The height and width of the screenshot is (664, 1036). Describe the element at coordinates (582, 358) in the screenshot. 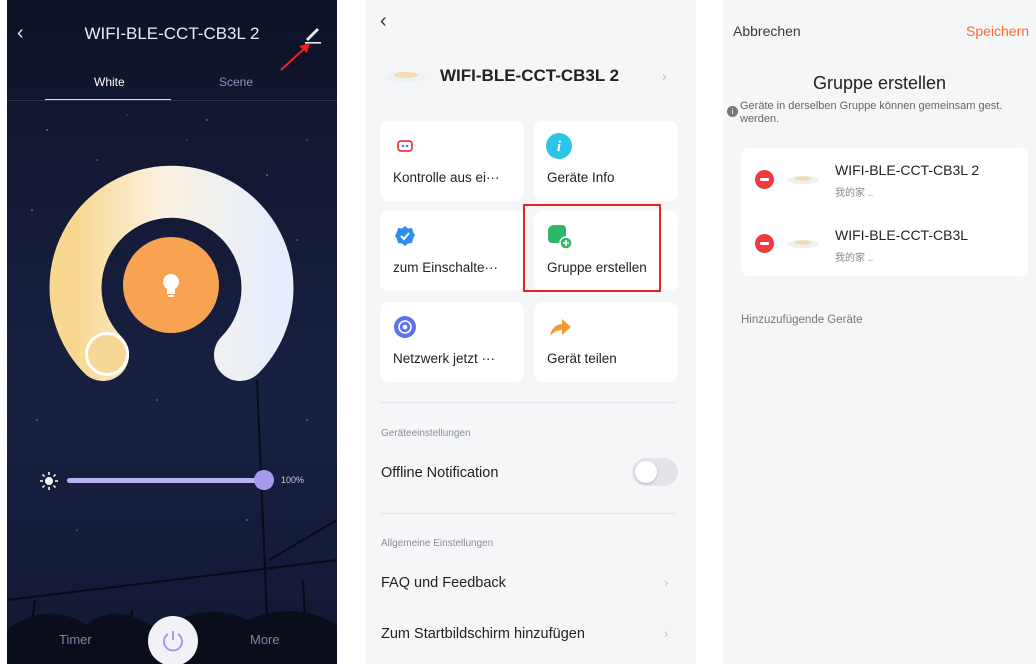

I see `tile-label: Gerät teilen` at that location.